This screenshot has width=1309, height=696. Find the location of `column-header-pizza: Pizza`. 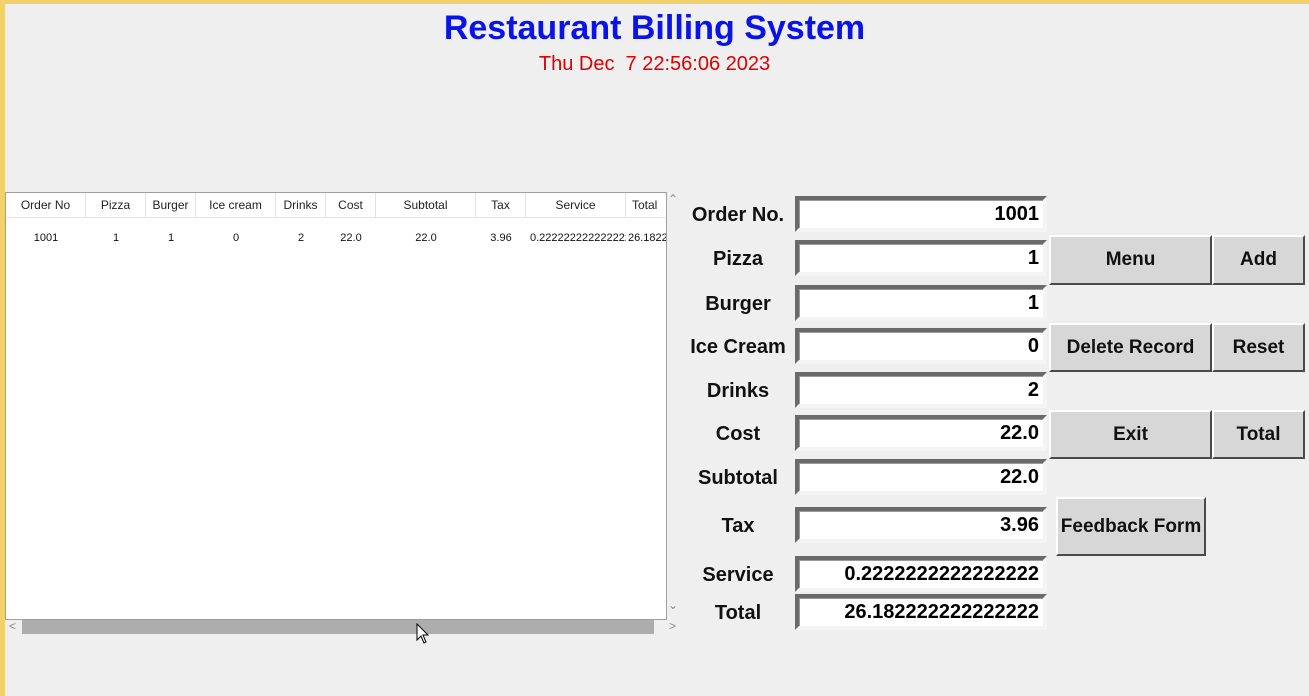

column-header-pizza: Pizza is located at coordinates (116, 205).